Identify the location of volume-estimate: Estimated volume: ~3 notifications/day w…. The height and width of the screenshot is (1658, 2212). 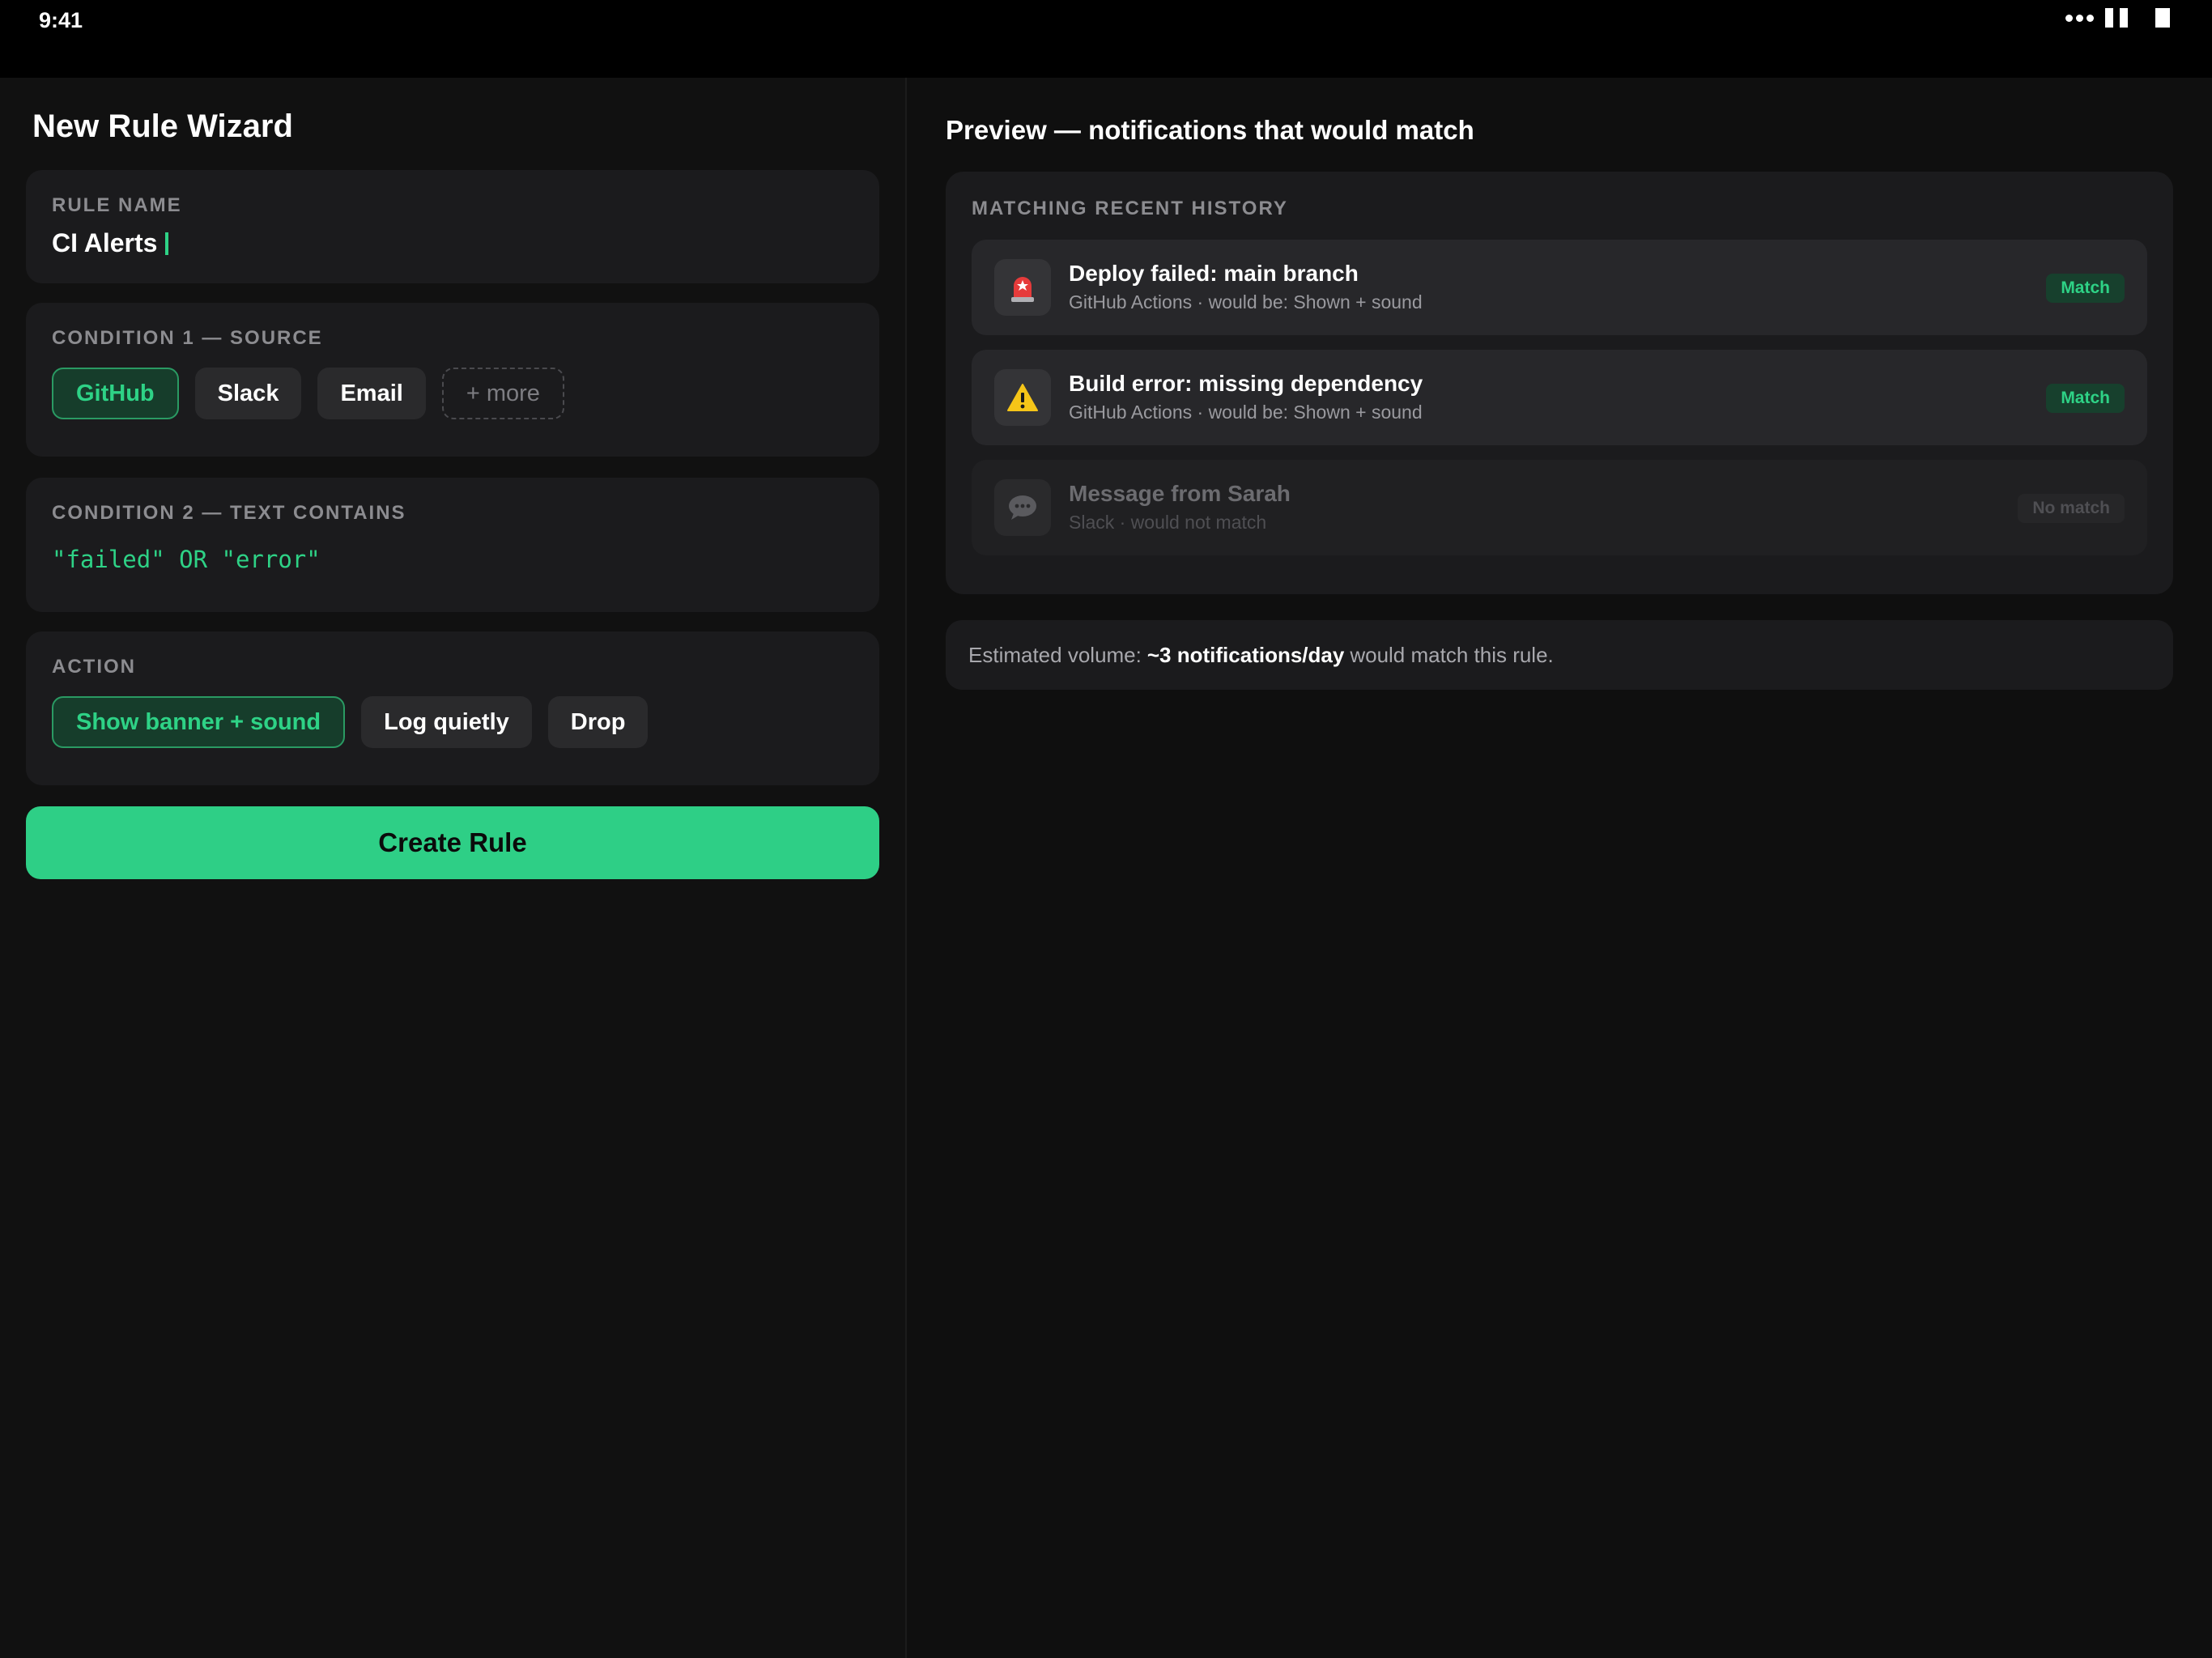
(1560, 655).